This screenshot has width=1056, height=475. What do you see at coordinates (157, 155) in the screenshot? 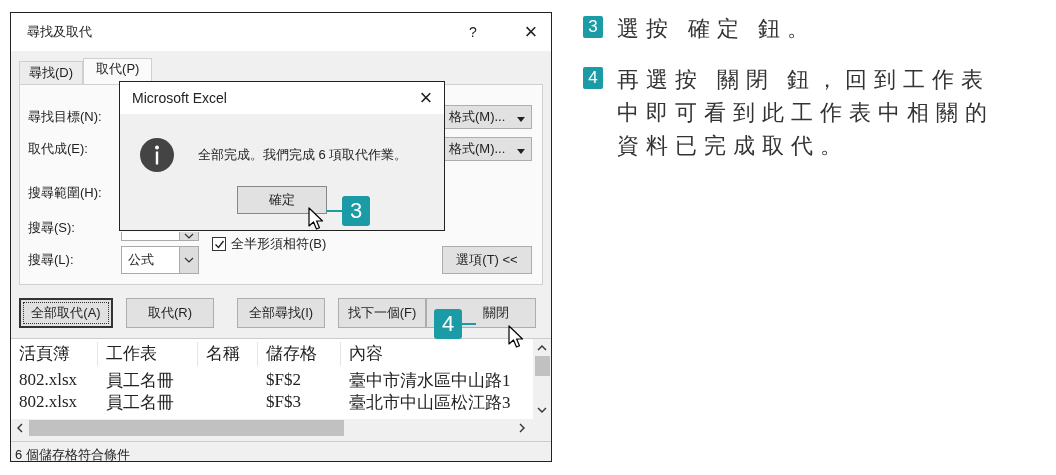
I see `info-icon` at bounding box center [157, 155].